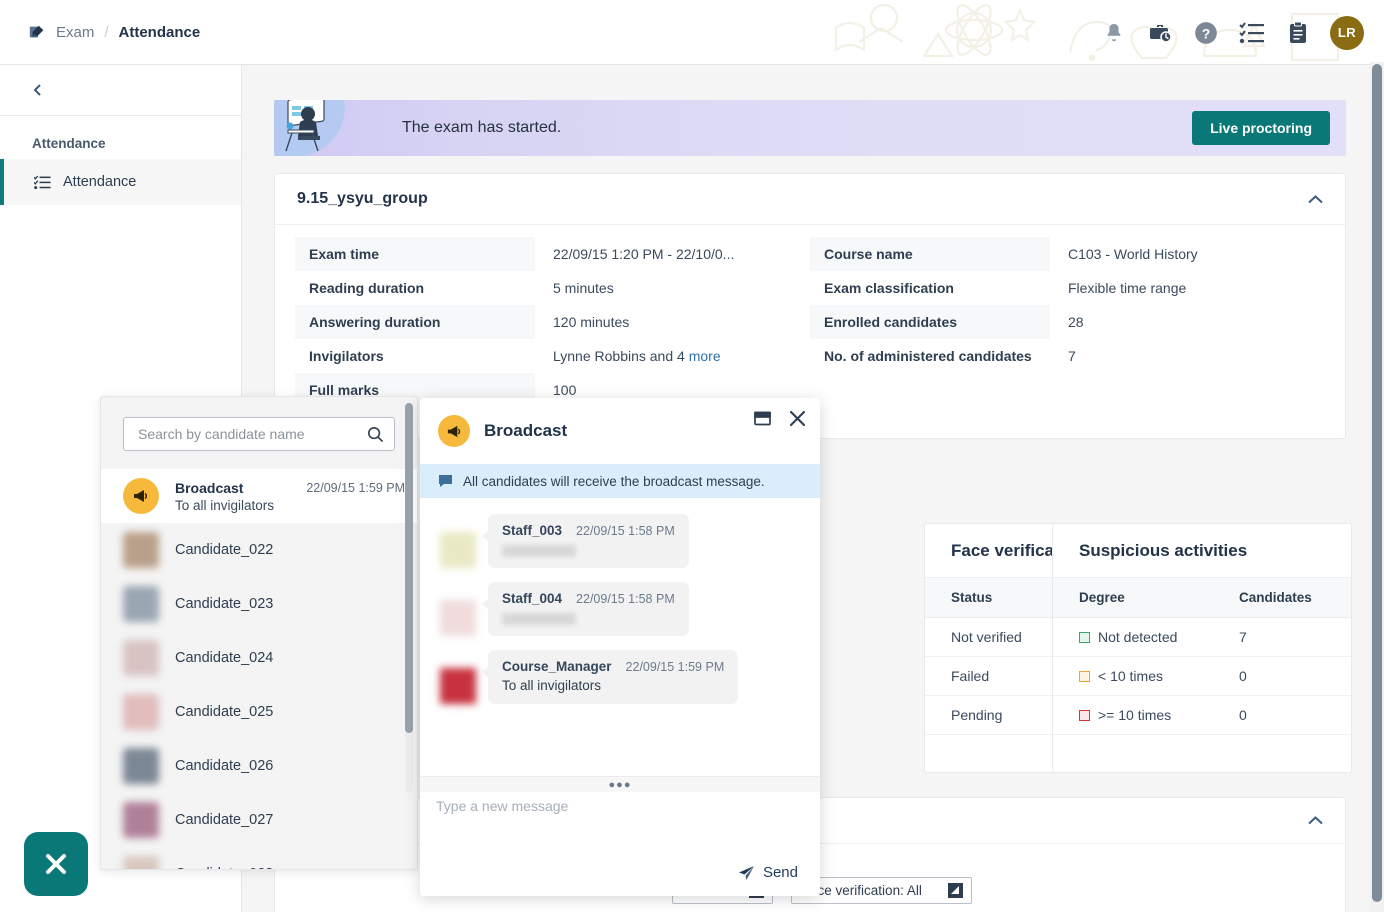 The height and width of the screenshot is (912, 1384). I want to click on list-item: Candidate_026, so click(259, 766).